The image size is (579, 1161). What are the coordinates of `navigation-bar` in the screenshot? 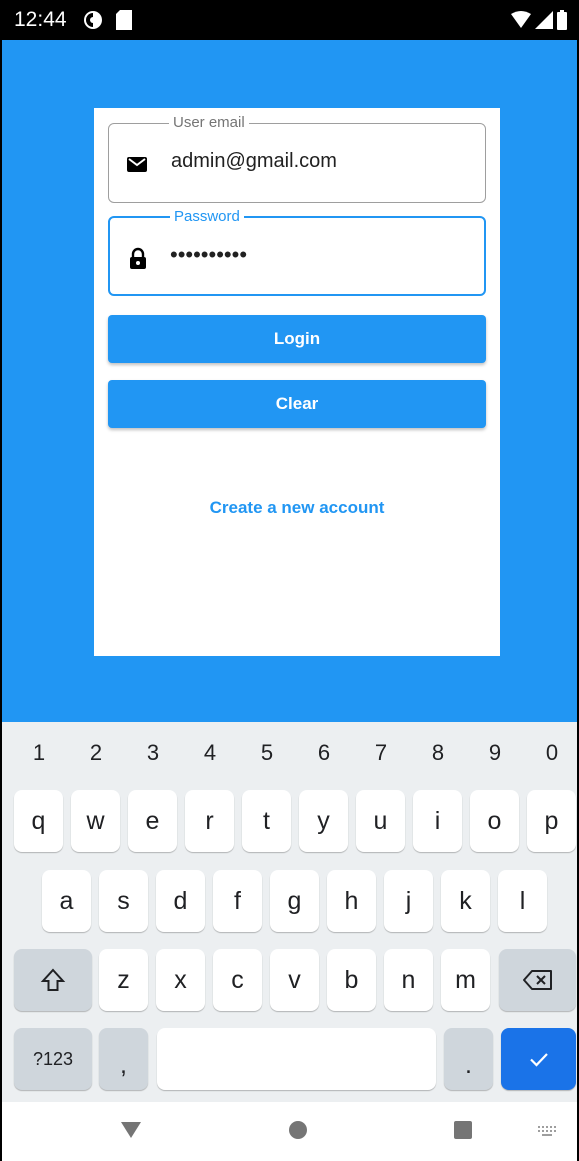 It's located at (289, 1131).